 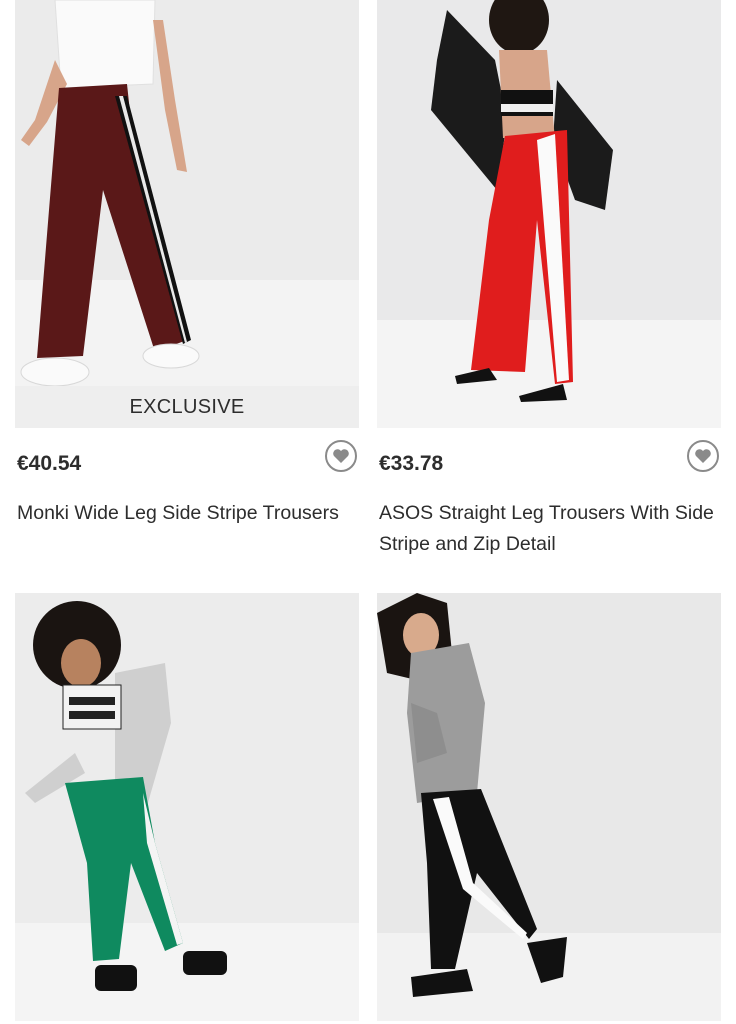 I want to click on product-price: €33.78, so click(x=411, y=463).